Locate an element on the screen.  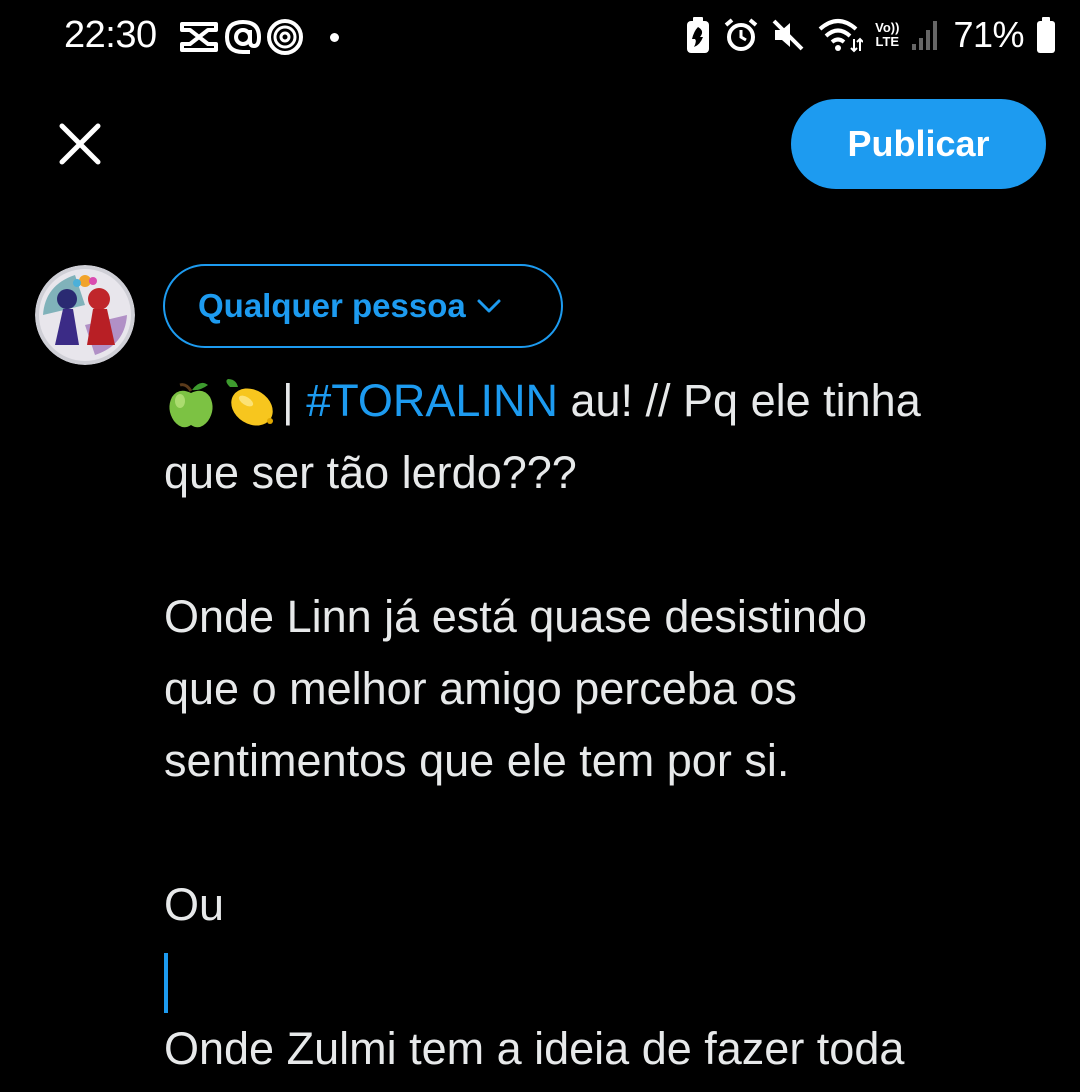
battery-percent: 71% is located at coordinates (988, 34).